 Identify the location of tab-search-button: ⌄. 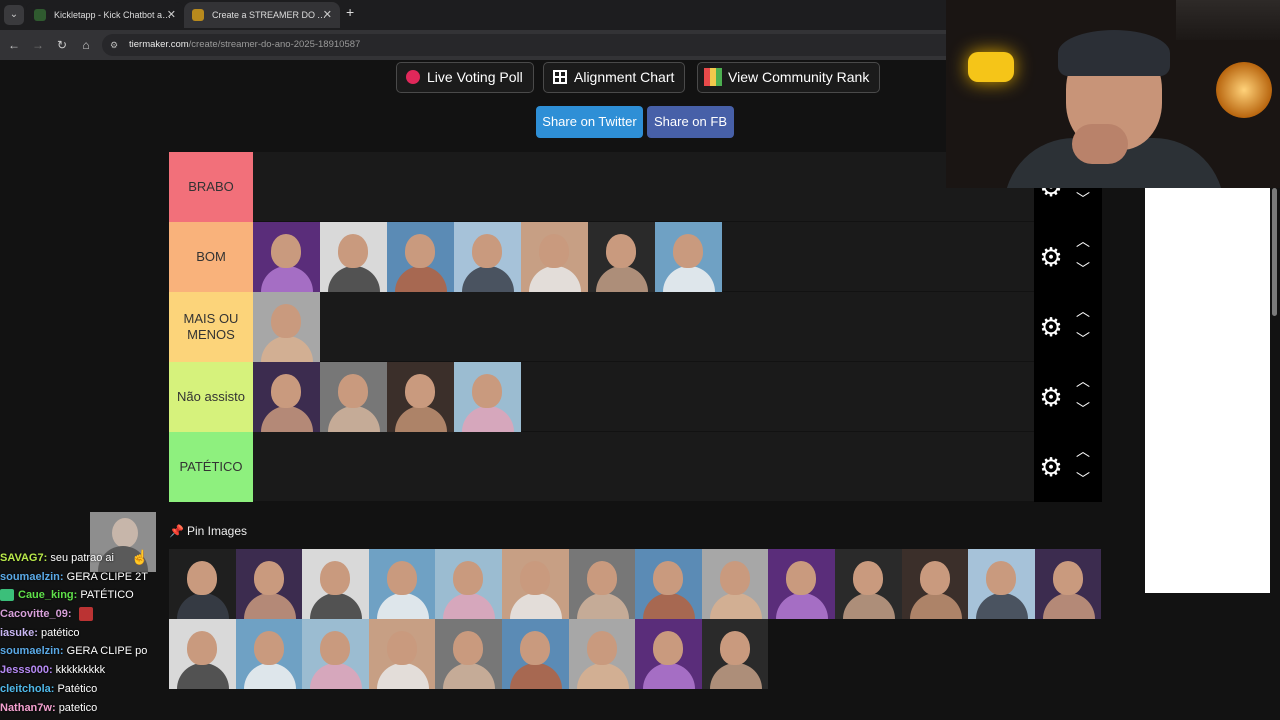
(14, 15).